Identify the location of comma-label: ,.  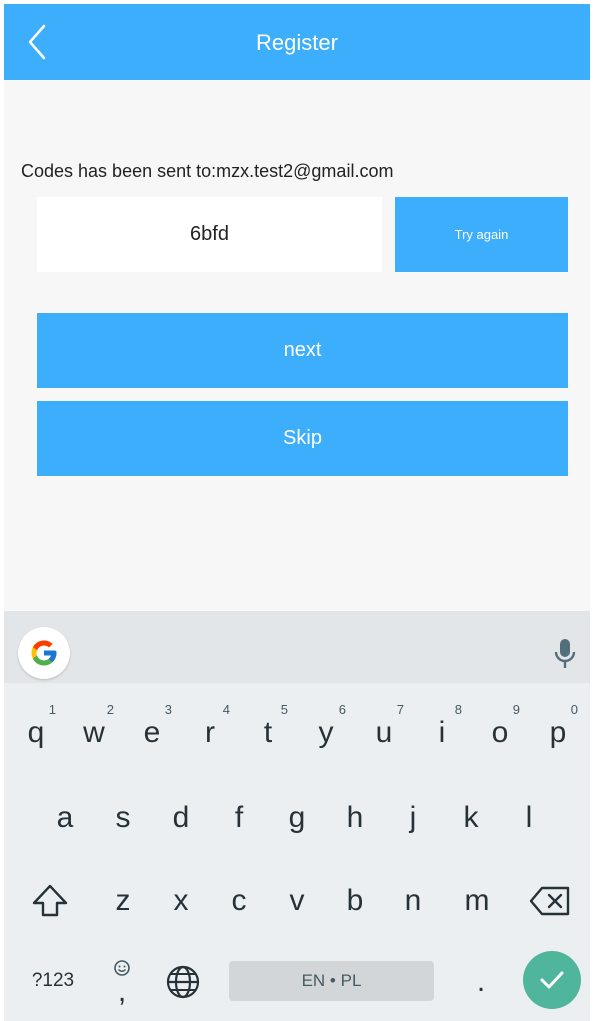
(122, 991).